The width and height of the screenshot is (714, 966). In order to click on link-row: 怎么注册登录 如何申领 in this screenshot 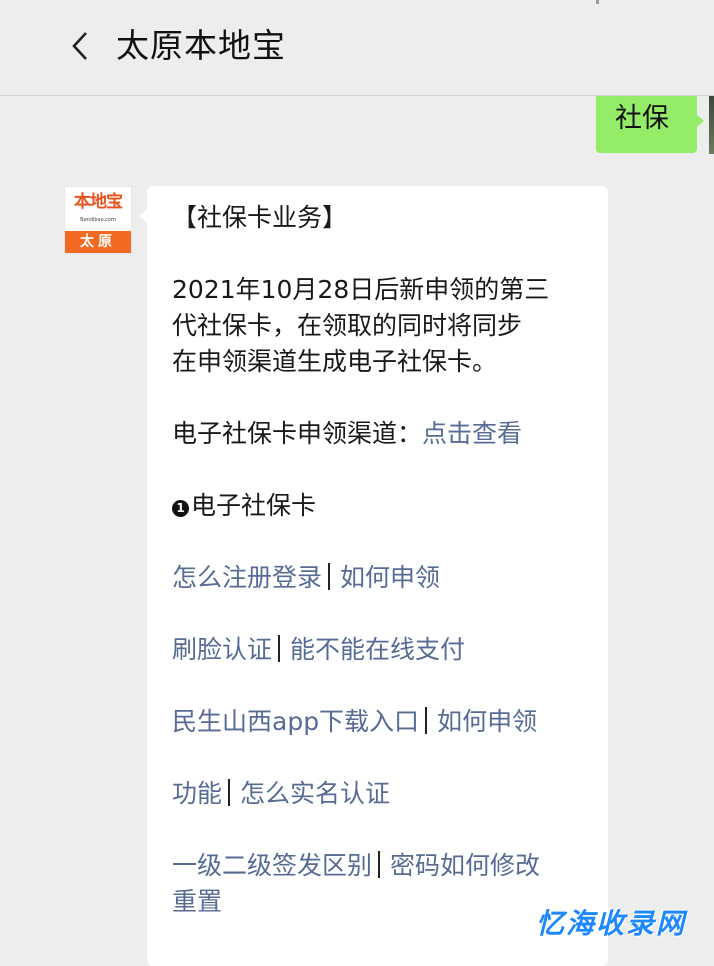, I will do `click(385, 578)`.